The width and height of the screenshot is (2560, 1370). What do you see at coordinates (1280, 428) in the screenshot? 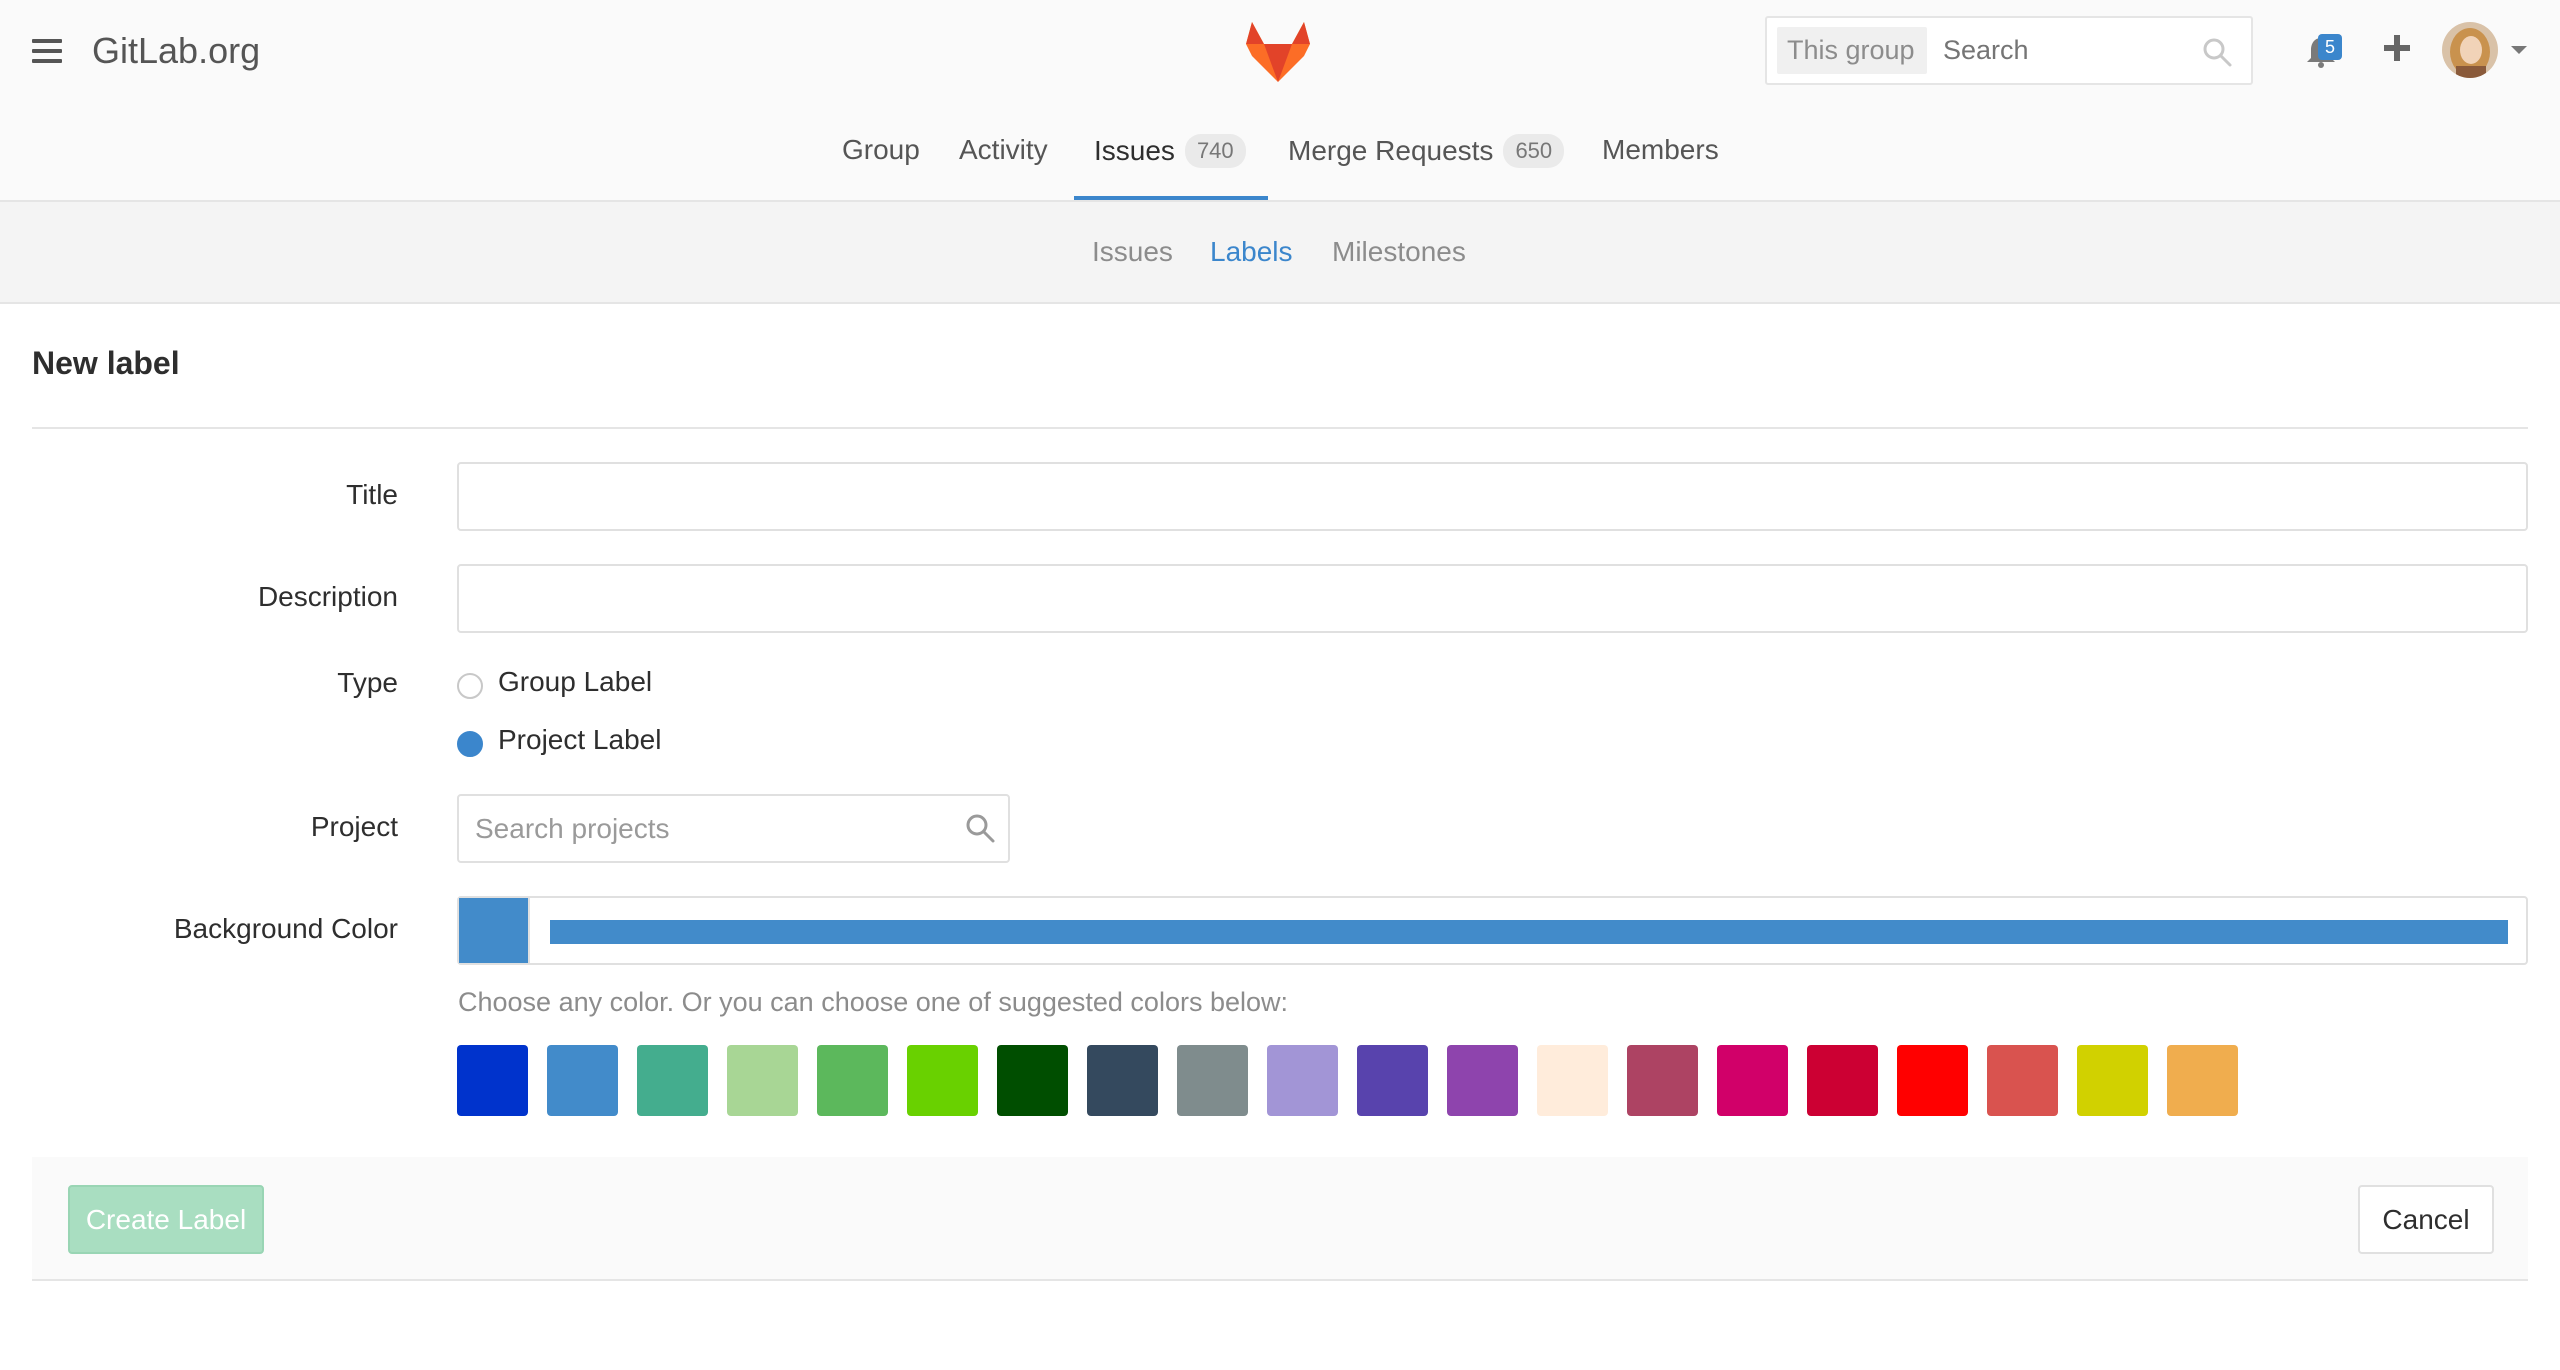
I see `title-divider` at bounding box center [1280, 428].